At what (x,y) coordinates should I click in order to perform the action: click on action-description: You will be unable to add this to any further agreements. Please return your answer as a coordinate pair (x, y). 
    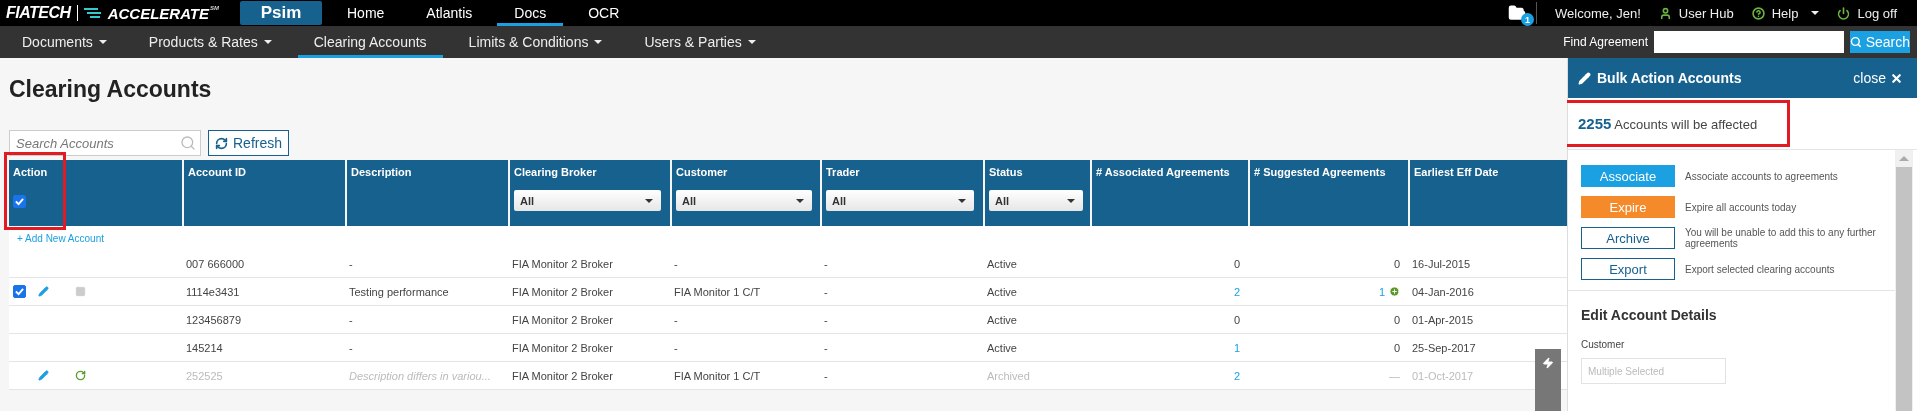
    Looking at the image, I should click on (1781, 238).